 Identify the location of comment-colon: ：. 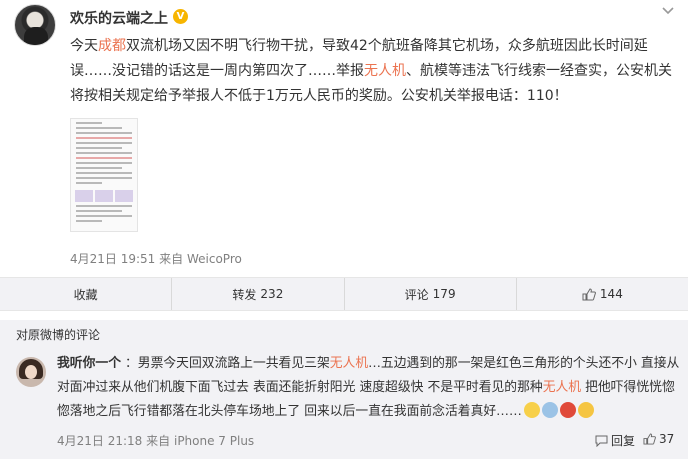
(131, 363).